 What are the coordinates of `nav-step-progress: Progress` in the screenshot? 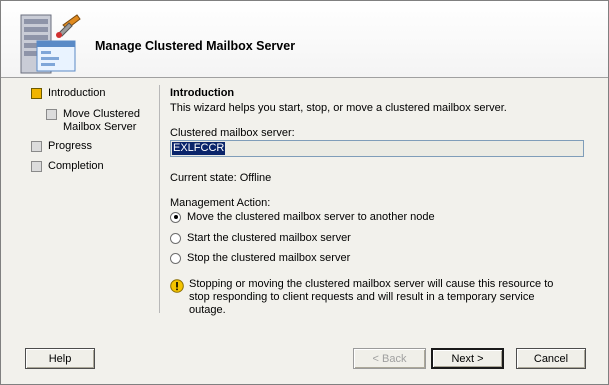 It's located at (61, 146).